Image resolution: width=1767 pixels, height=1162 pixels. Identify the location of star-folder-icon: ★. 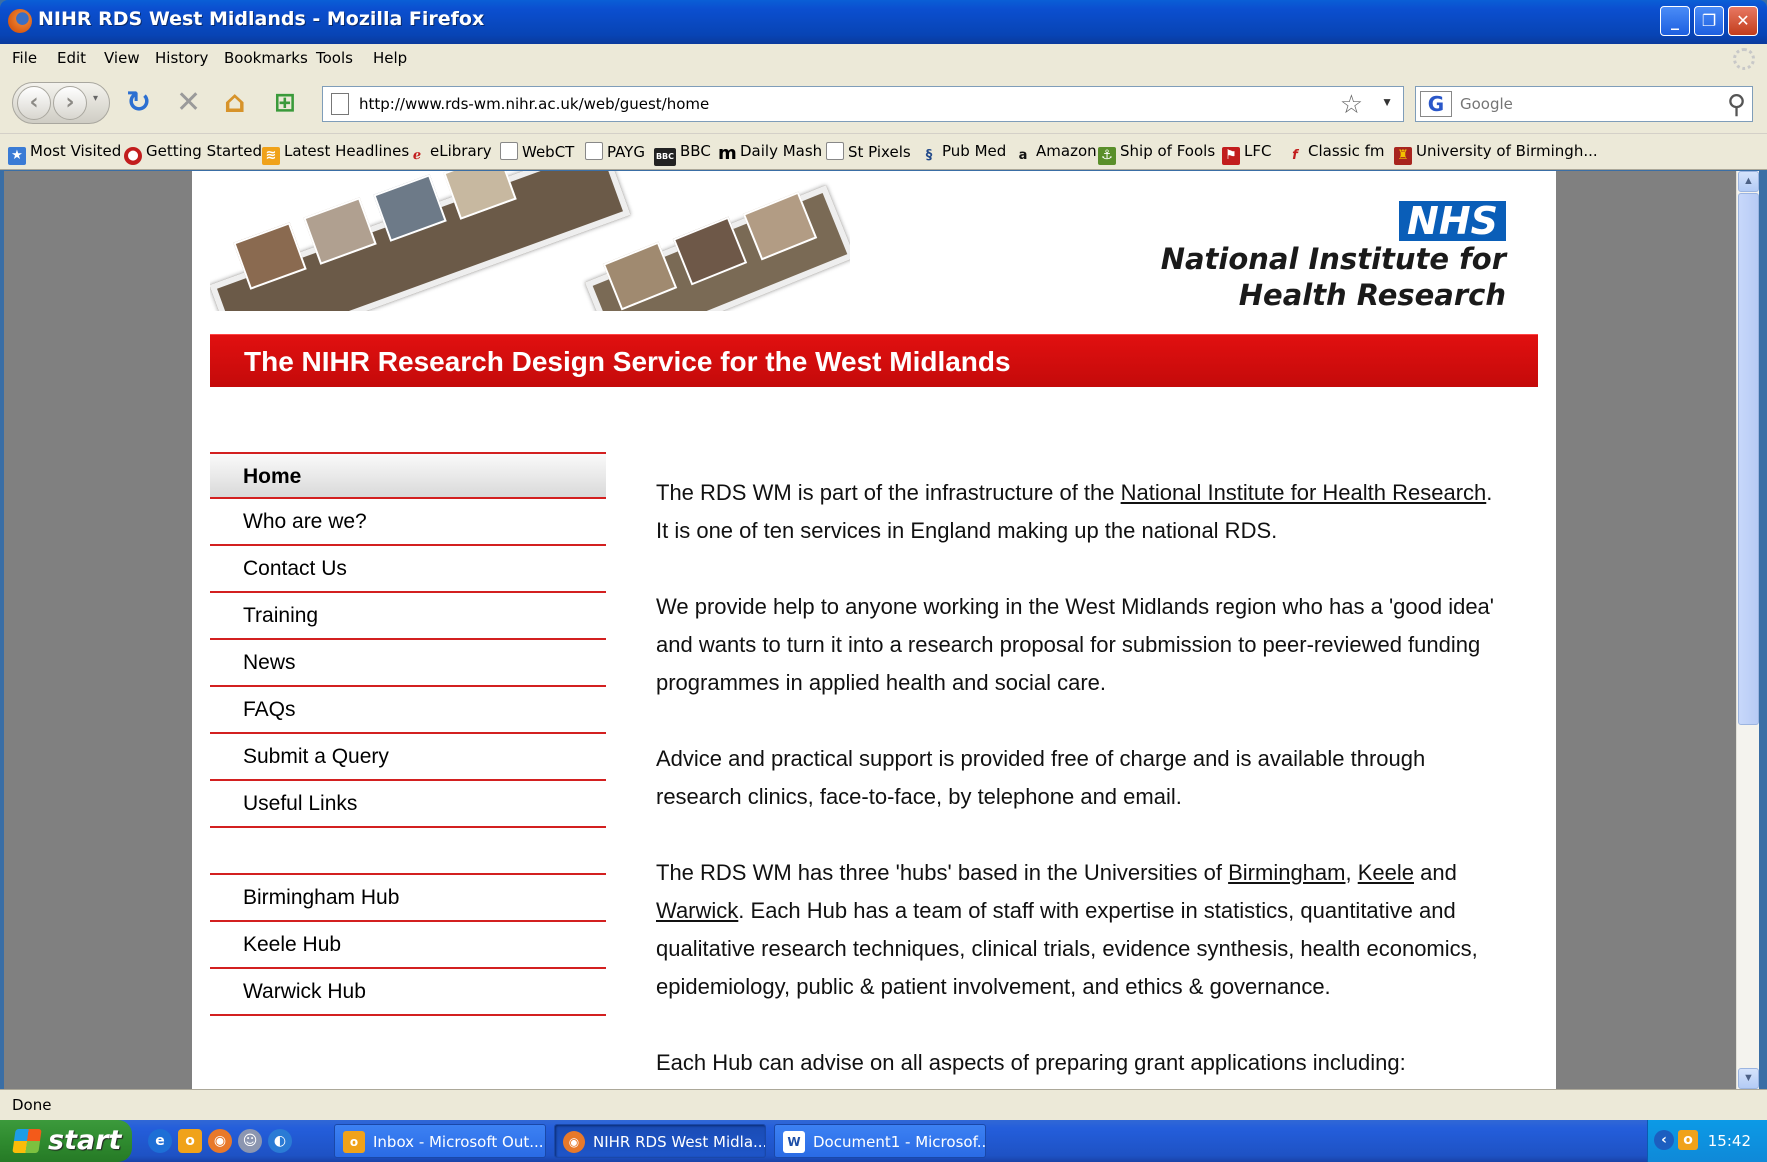
(17, 156).